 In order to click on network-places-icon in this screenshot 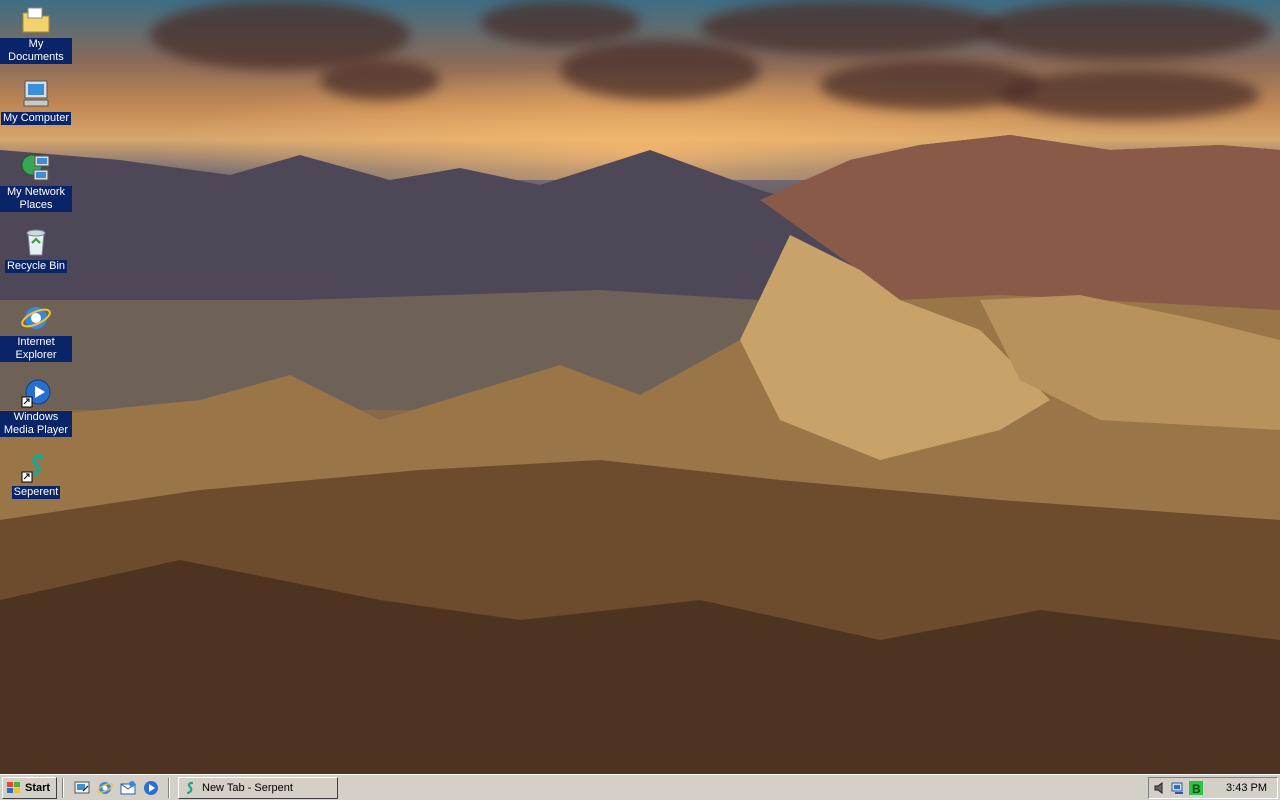, I will do `click(36, 168)`.